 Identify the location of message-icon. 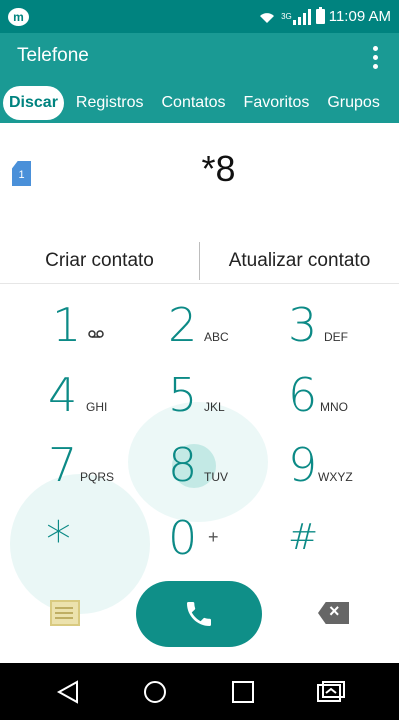
(65, 613).